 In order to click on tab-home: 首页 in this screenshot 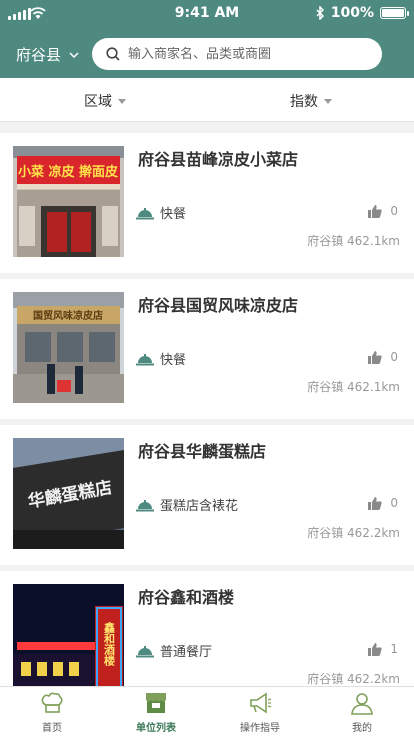, I will do `click(52, 711)`.